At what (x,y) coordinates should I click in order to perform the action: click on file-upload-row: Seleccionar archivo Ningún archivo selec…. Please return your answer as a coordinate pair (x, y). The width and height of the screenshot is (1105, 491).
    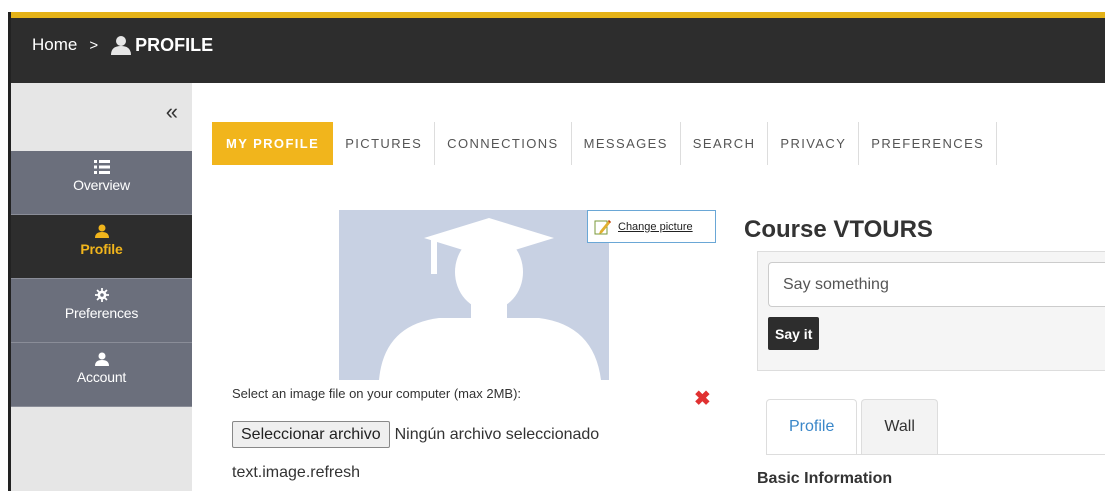
    Looking at the image, I should click on (415, 434).